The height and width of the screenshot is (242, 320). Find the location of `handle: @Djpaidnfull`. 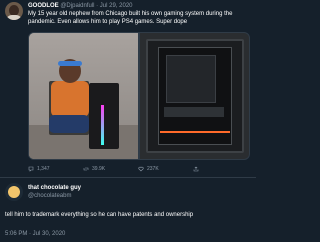

handle: @Djpaidnfull is located at coordinates (77, 6).